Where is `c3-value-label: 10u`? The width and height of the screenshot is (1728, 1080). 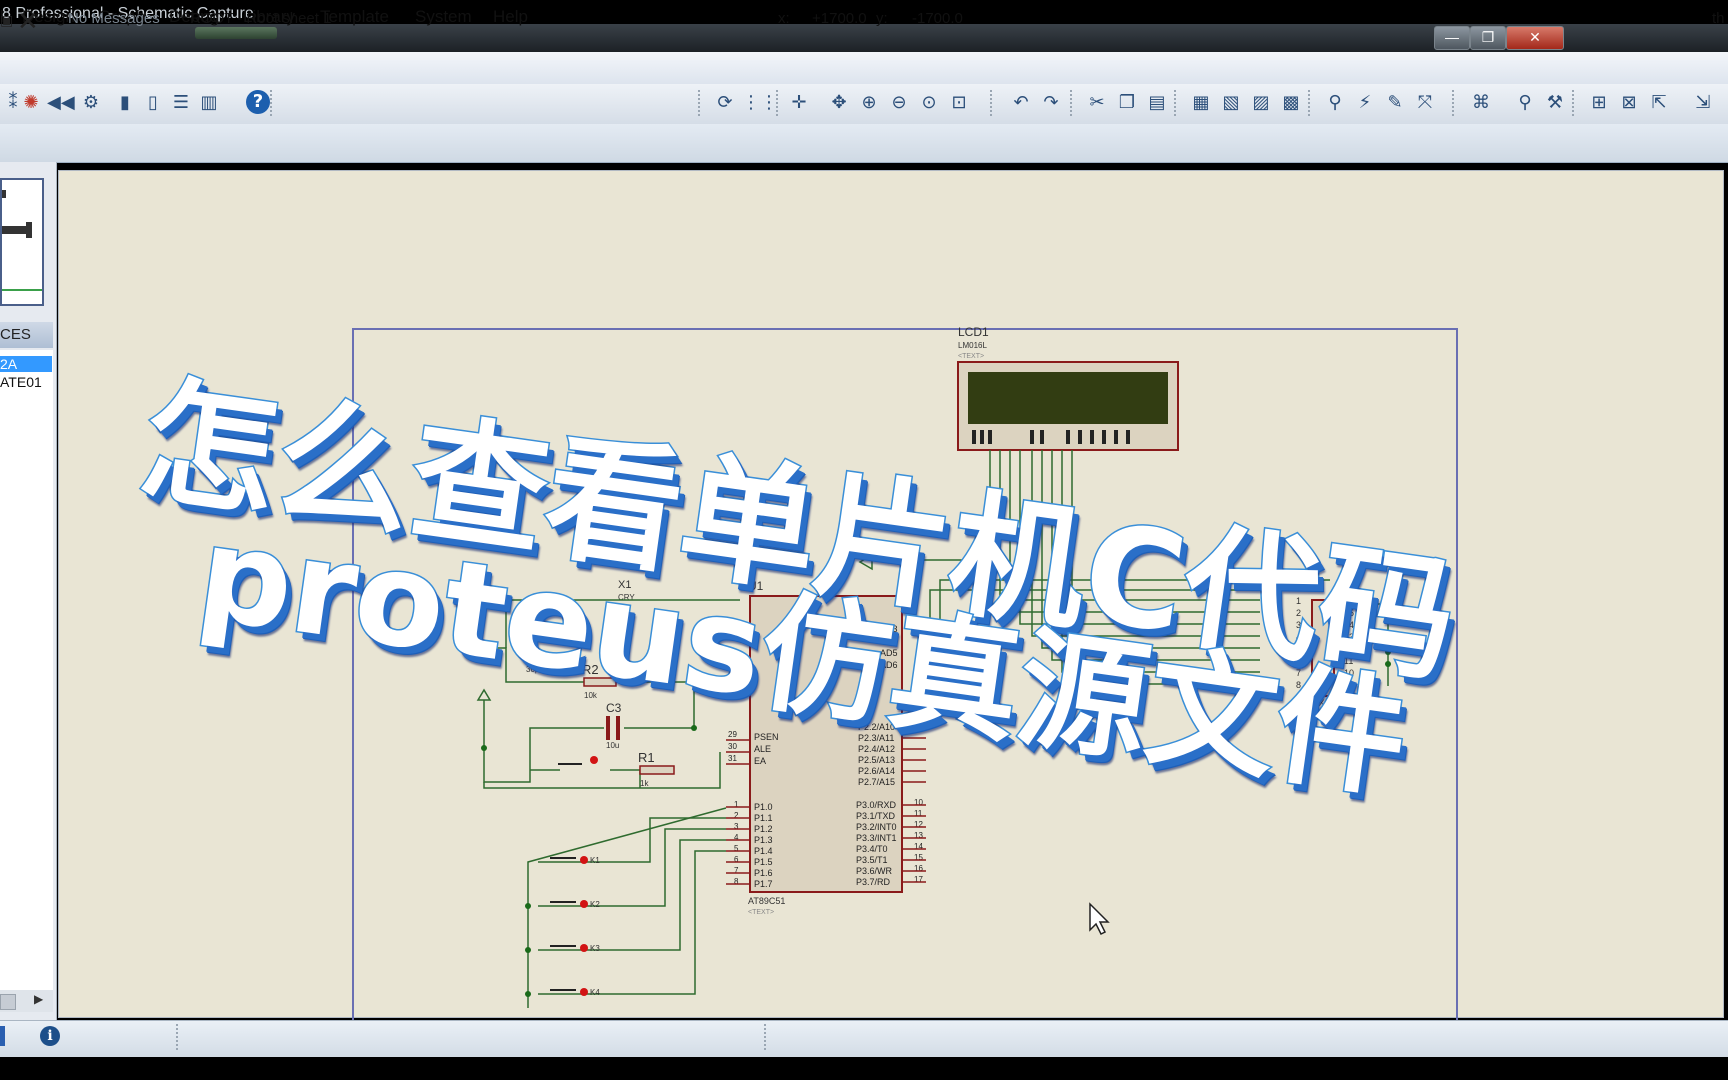
c3-value-label: 10u is located at coordinates (612, 745).